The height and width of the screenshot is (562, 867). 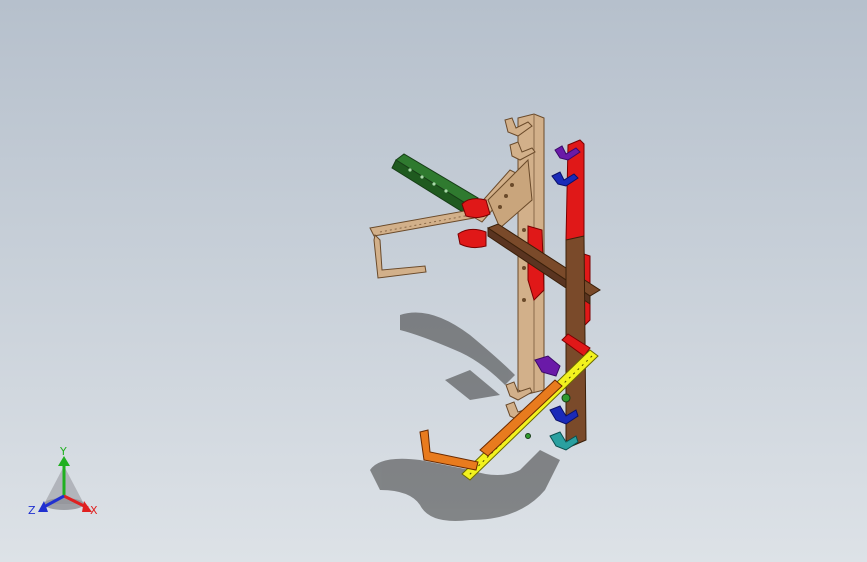 I want to click on triad-y-label: Y, so click(x=63, y=452).